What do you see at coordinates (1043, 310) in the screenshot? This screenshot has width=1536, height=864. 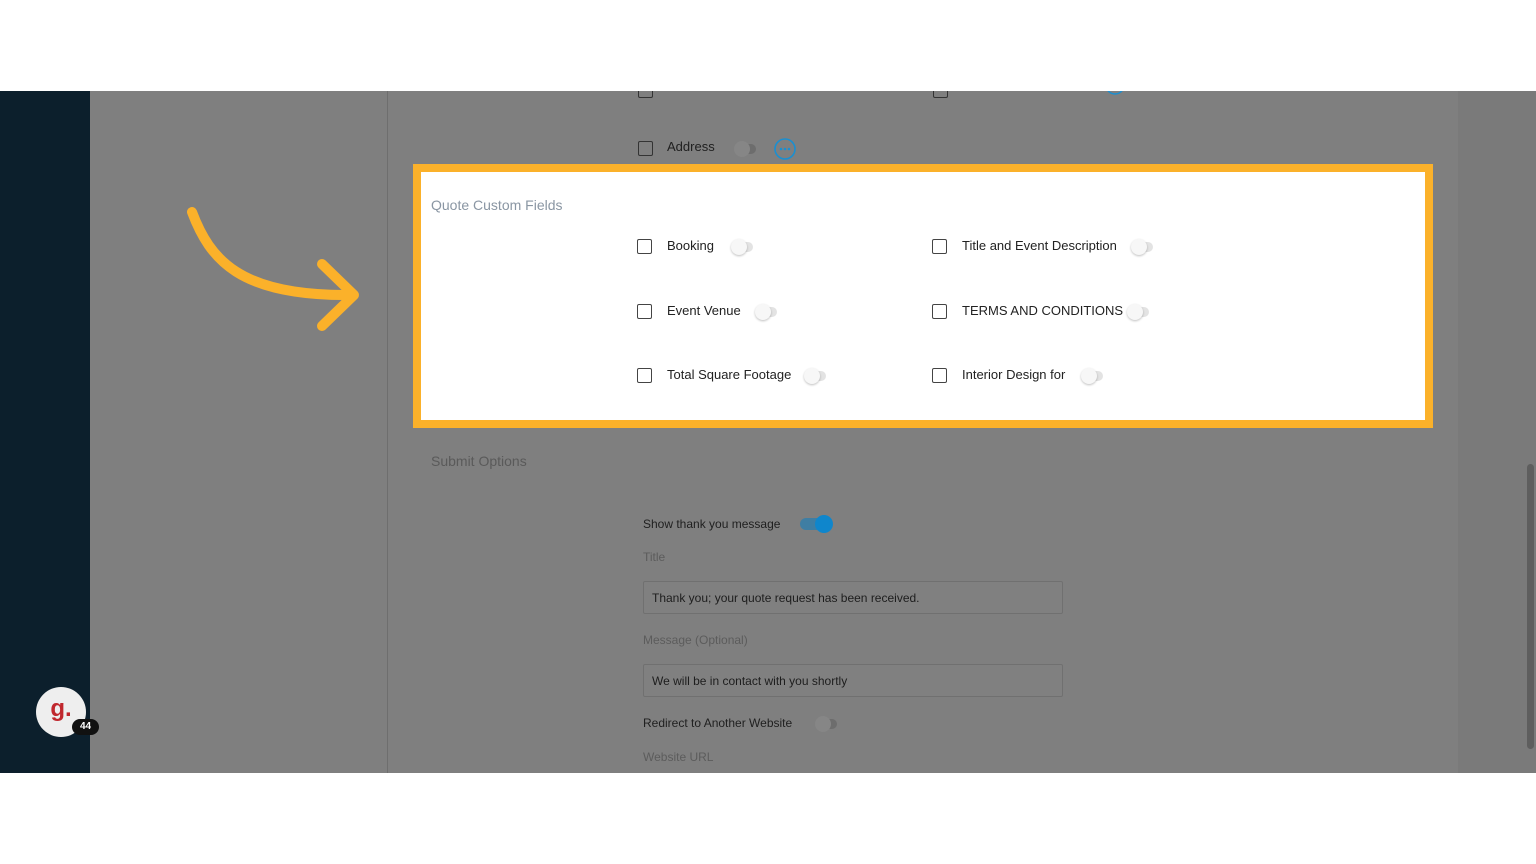 I see `terms-and-conditions-label: TERMS AND CONDITIONS` at bounding box center [1043, 310].